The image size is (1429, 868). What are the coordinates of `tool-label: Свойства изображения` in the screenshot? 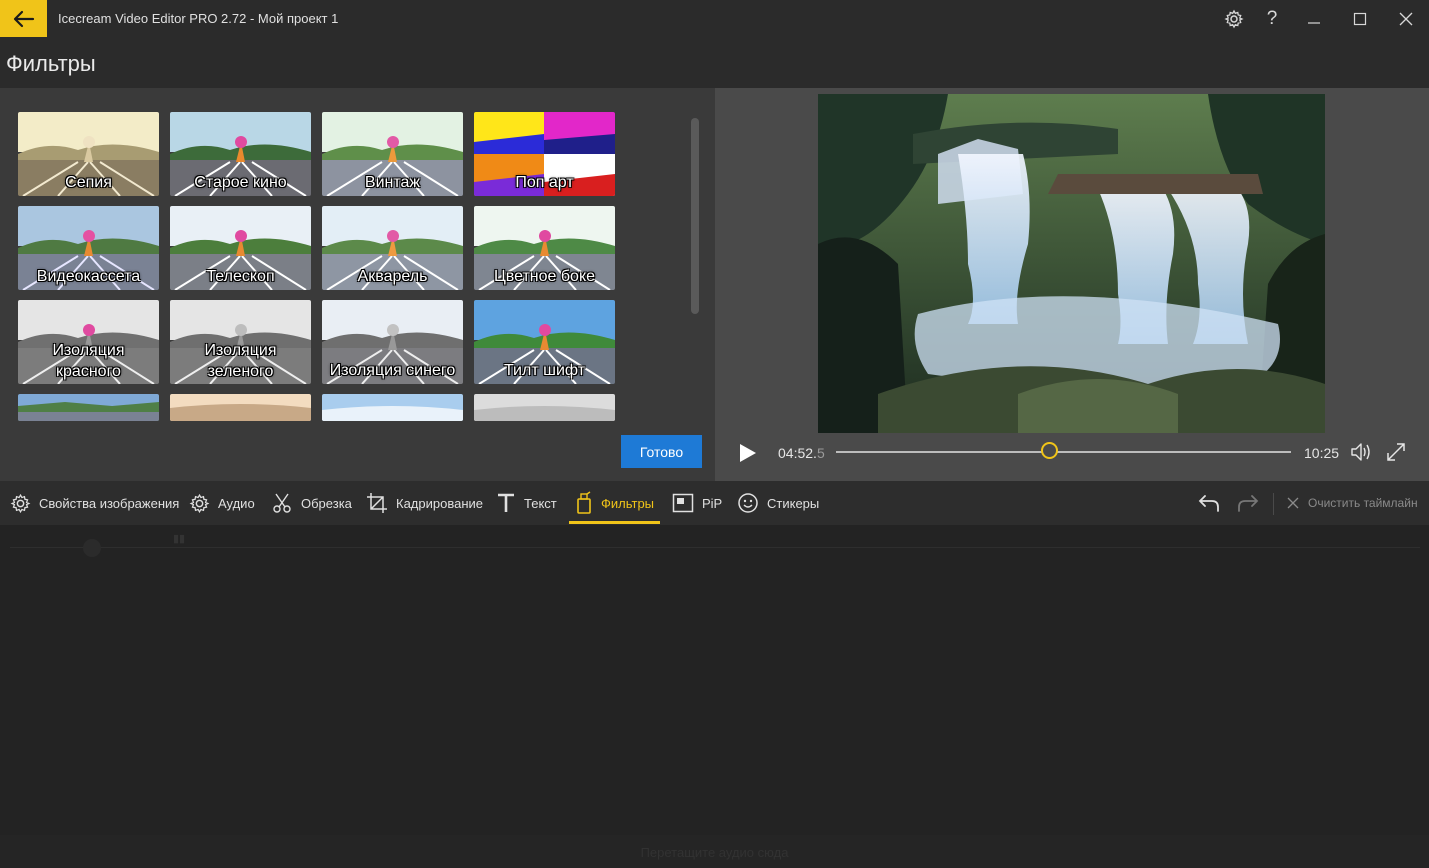 It's located at (109, 503).